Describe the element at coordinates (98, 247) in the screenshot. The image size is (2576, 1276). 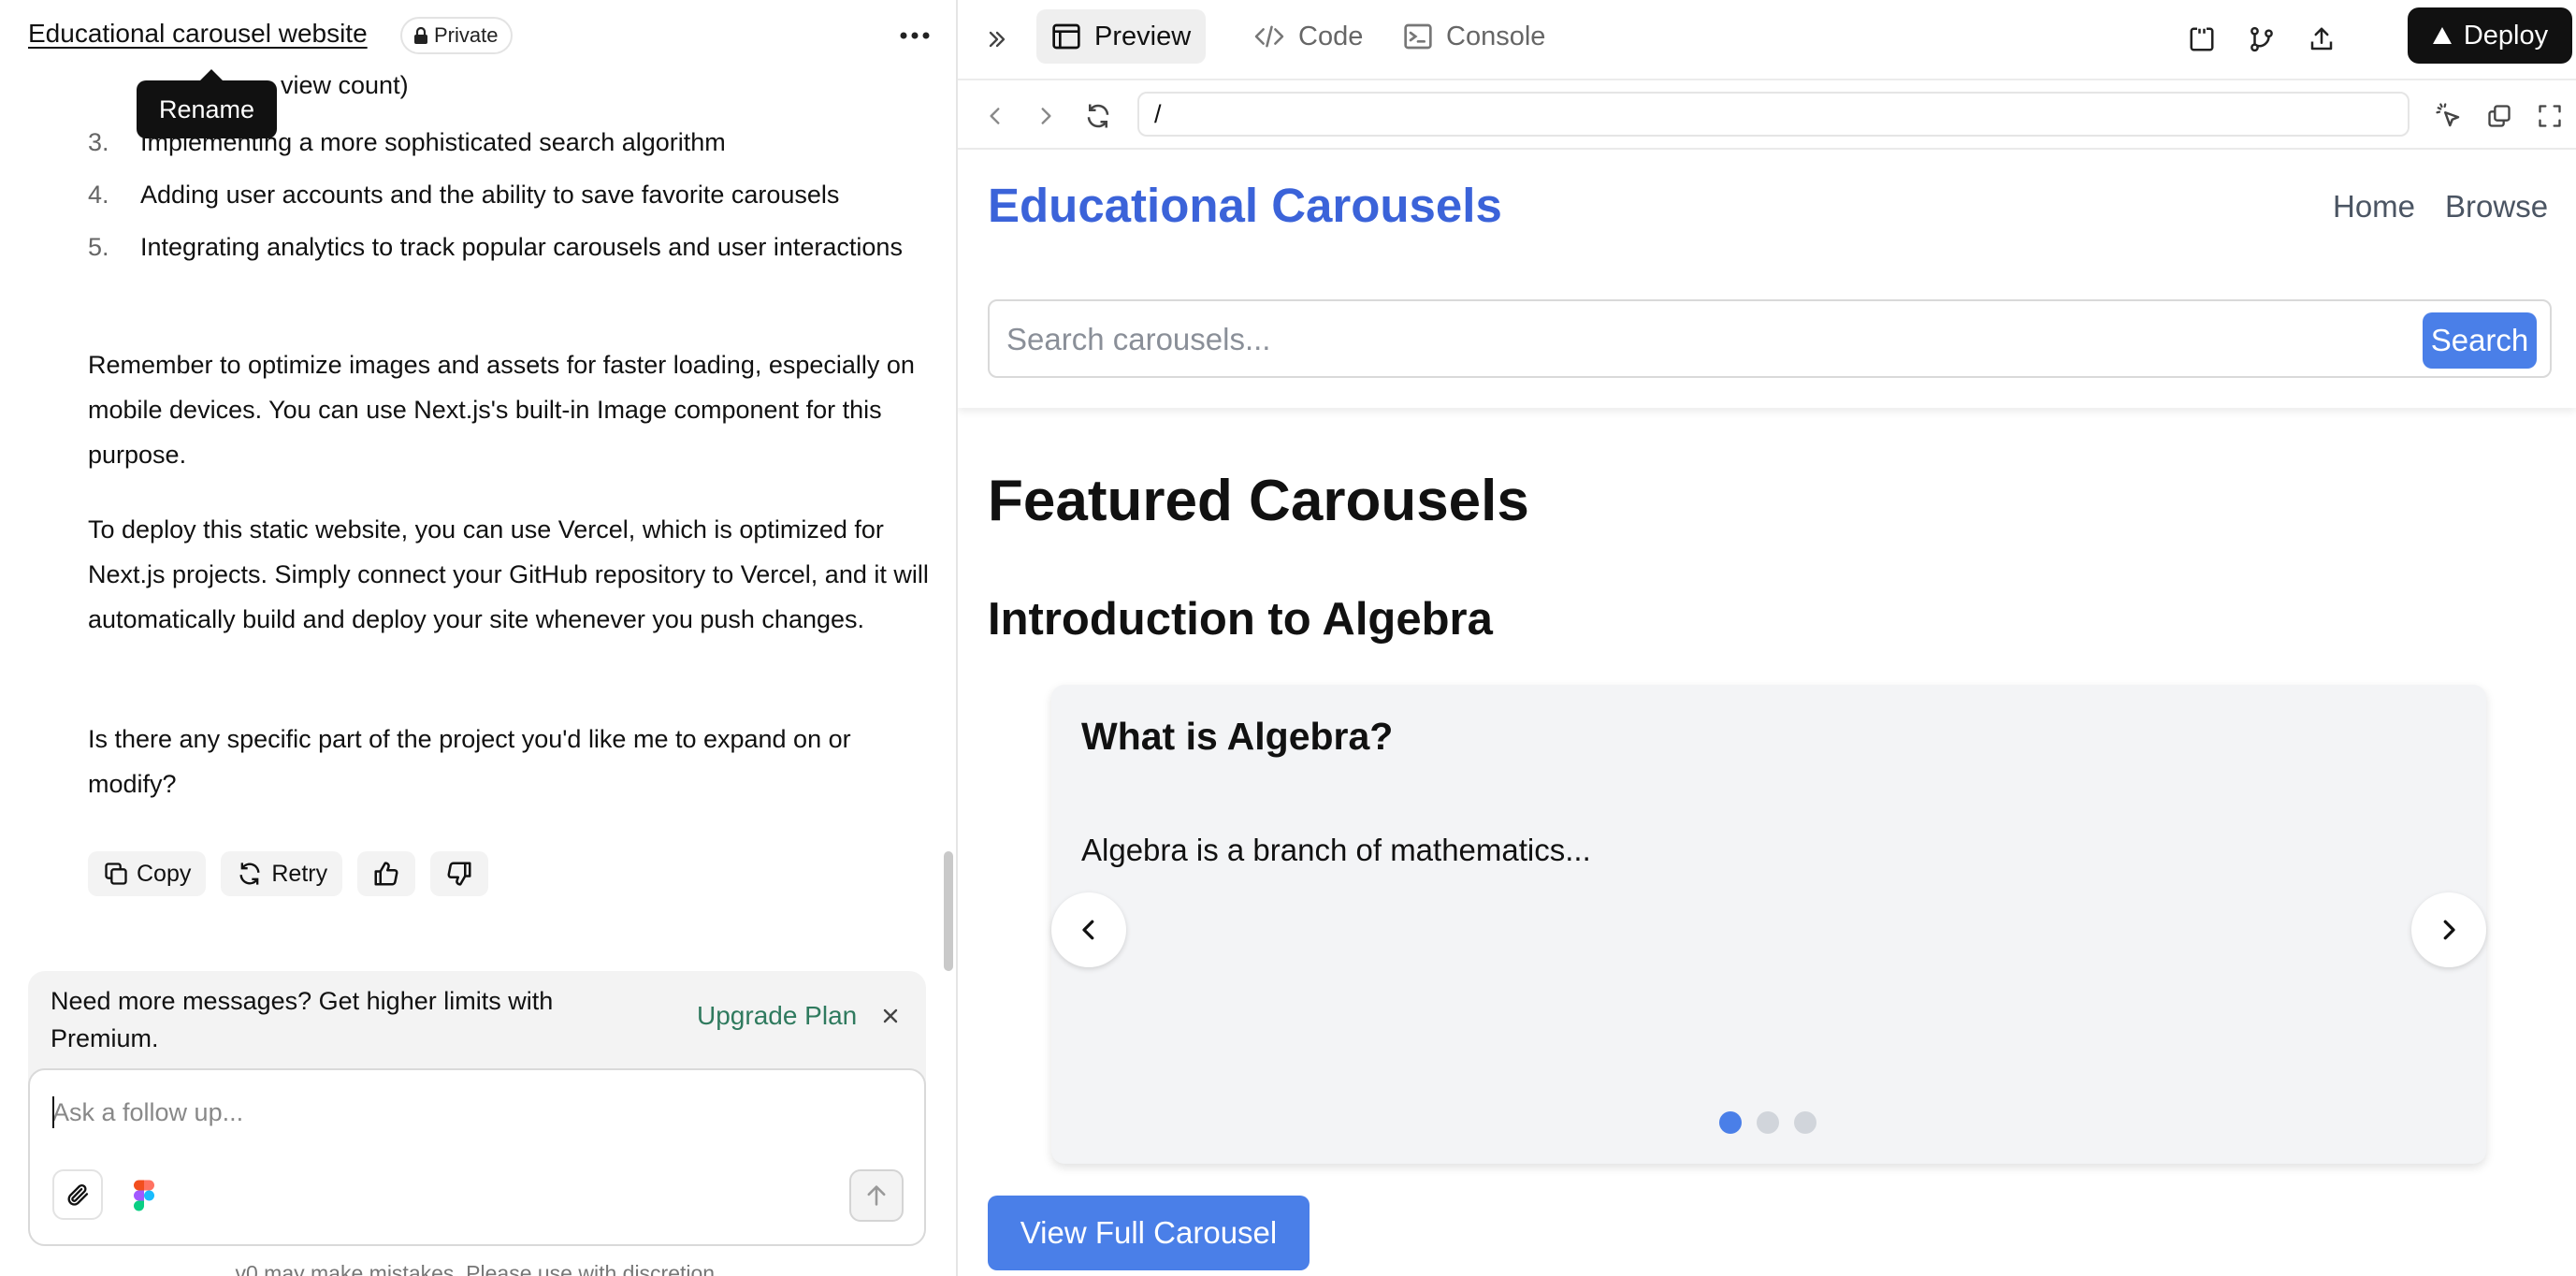
I see `list-number: 5.` at that location.